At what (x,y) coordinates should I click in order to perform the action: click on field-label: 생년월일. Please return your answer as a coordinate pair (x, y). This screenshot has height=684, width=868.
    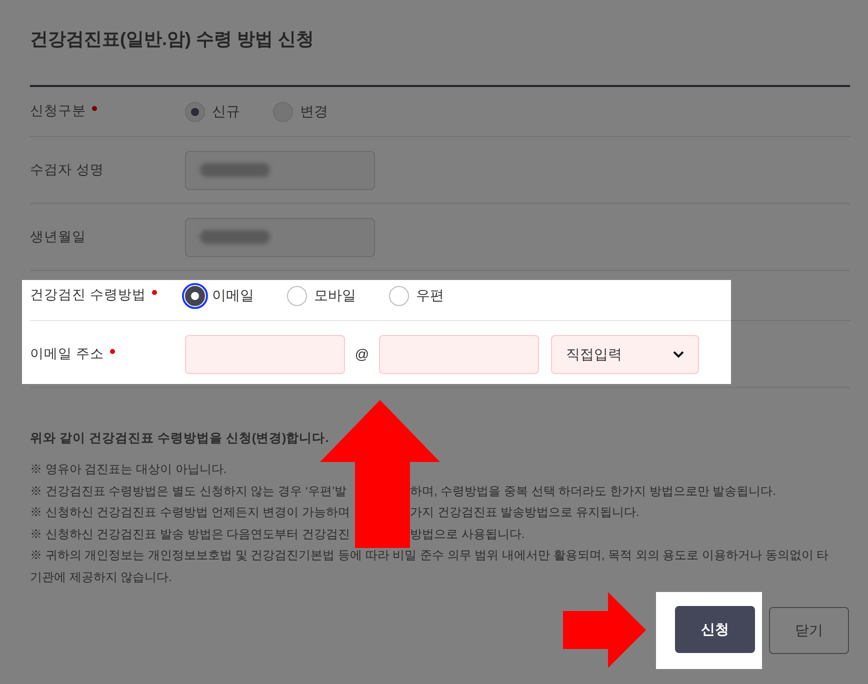
    Looking at the image, I should click on (58, 237).